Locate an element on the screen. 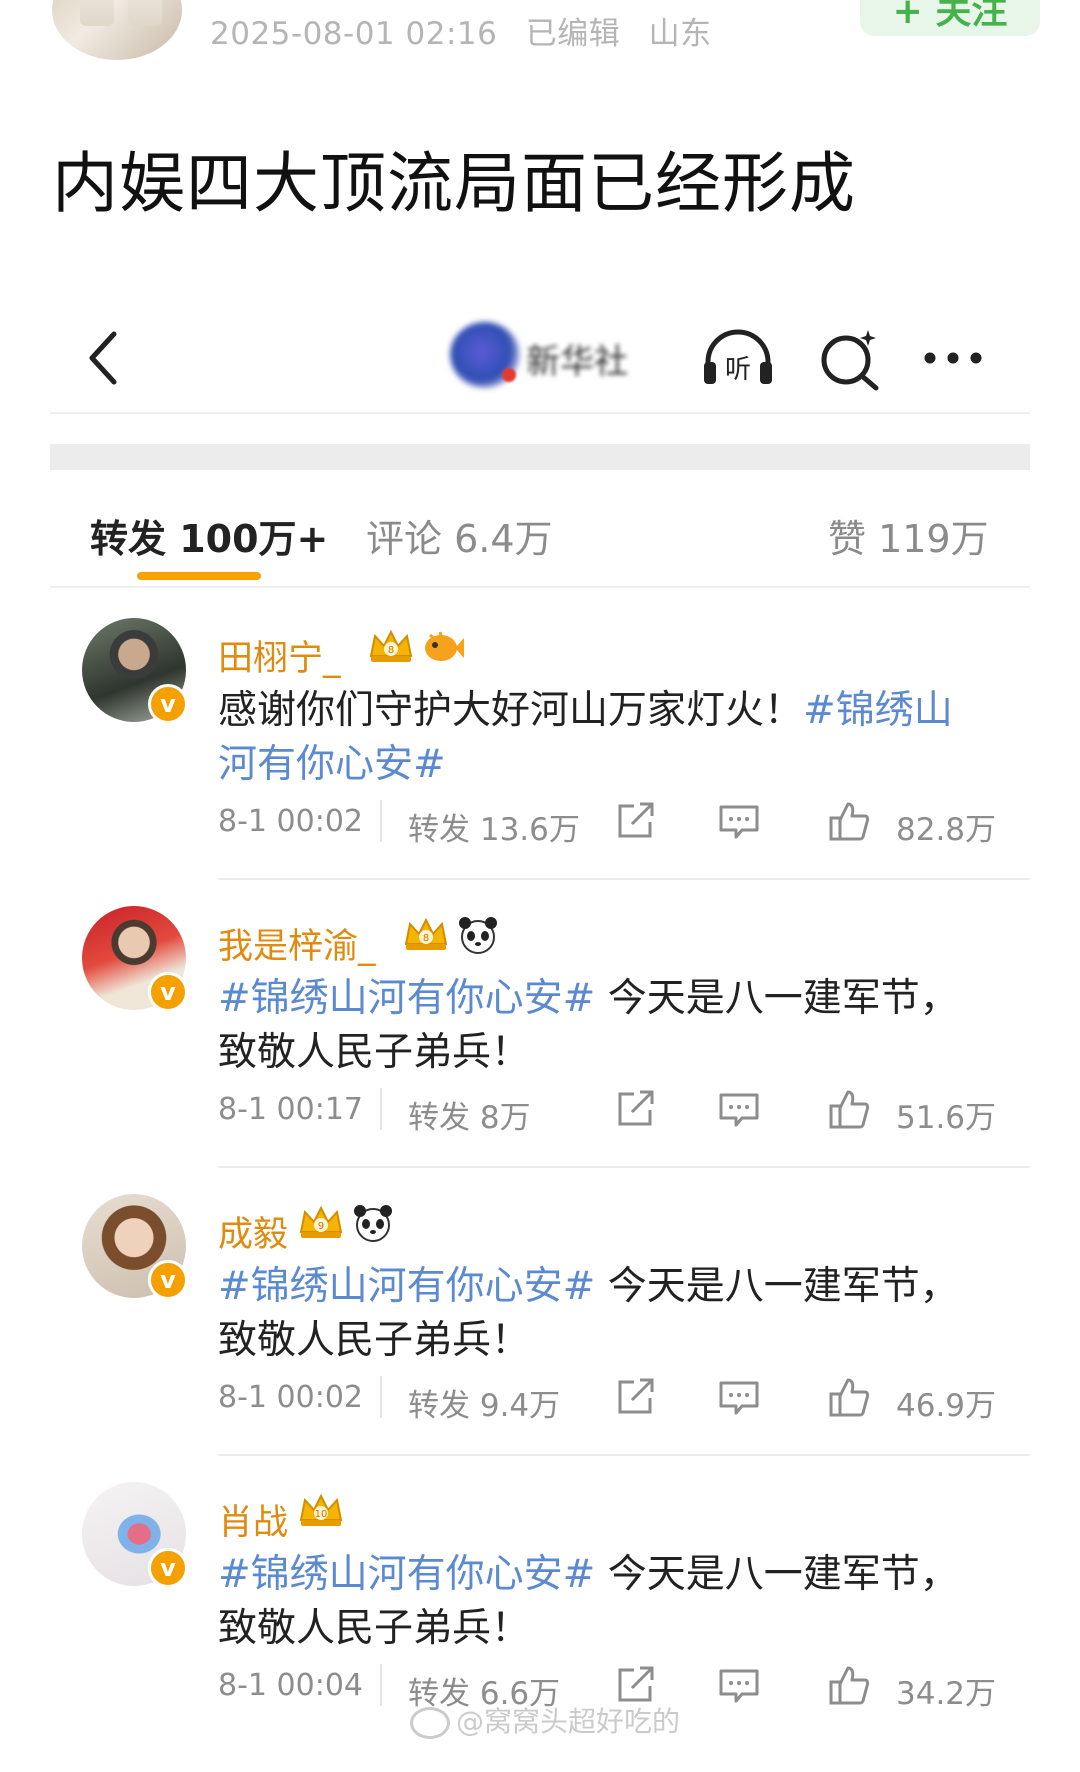 This screenshot has height=1772, width=1080. section-separator-band is located at coordinates (540, 457).